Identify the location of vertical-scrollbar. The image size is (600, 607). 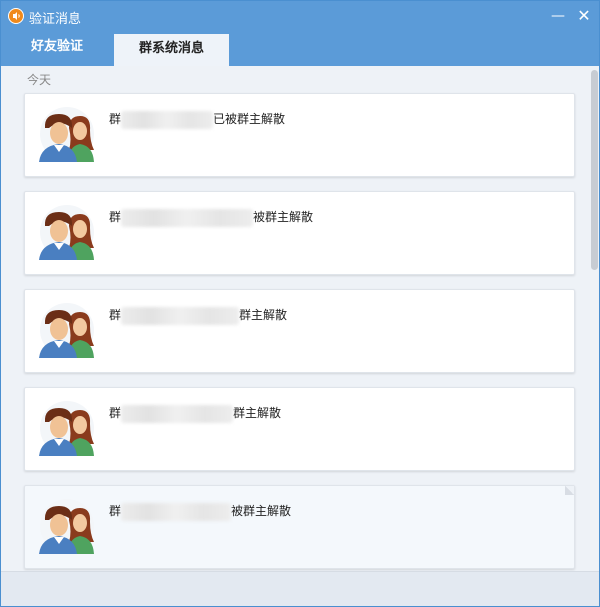
(594, 318).